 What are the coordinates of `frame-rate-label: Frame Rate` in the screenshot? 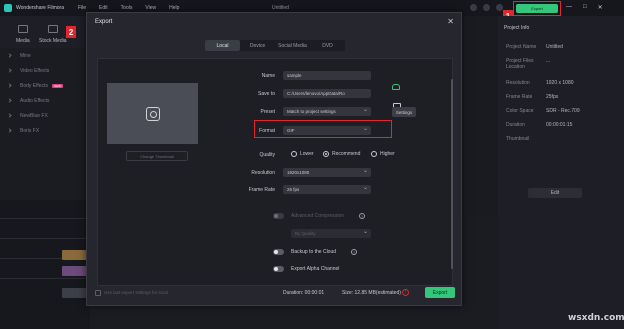 It's located at (261, 190).